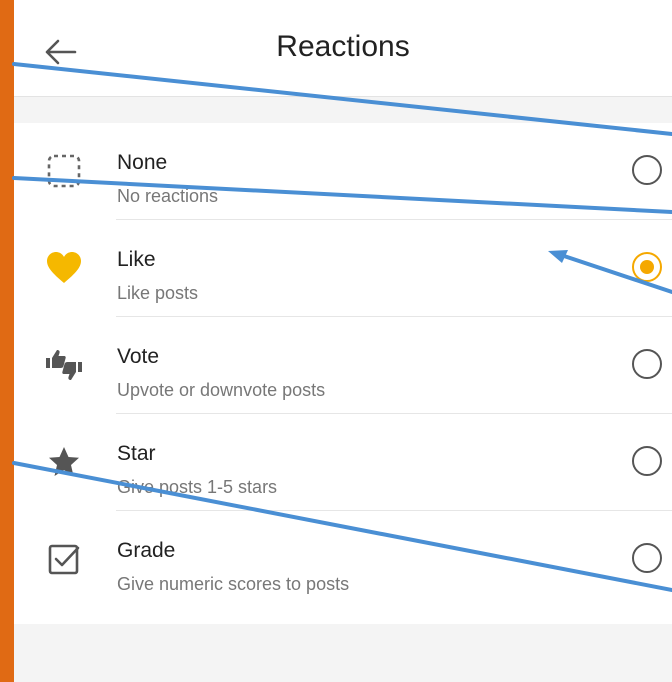 The image size is (672, 682). Describe the element at coordinates (64, 171) in the screenshot. I see `dashed-square-icon` at that location.